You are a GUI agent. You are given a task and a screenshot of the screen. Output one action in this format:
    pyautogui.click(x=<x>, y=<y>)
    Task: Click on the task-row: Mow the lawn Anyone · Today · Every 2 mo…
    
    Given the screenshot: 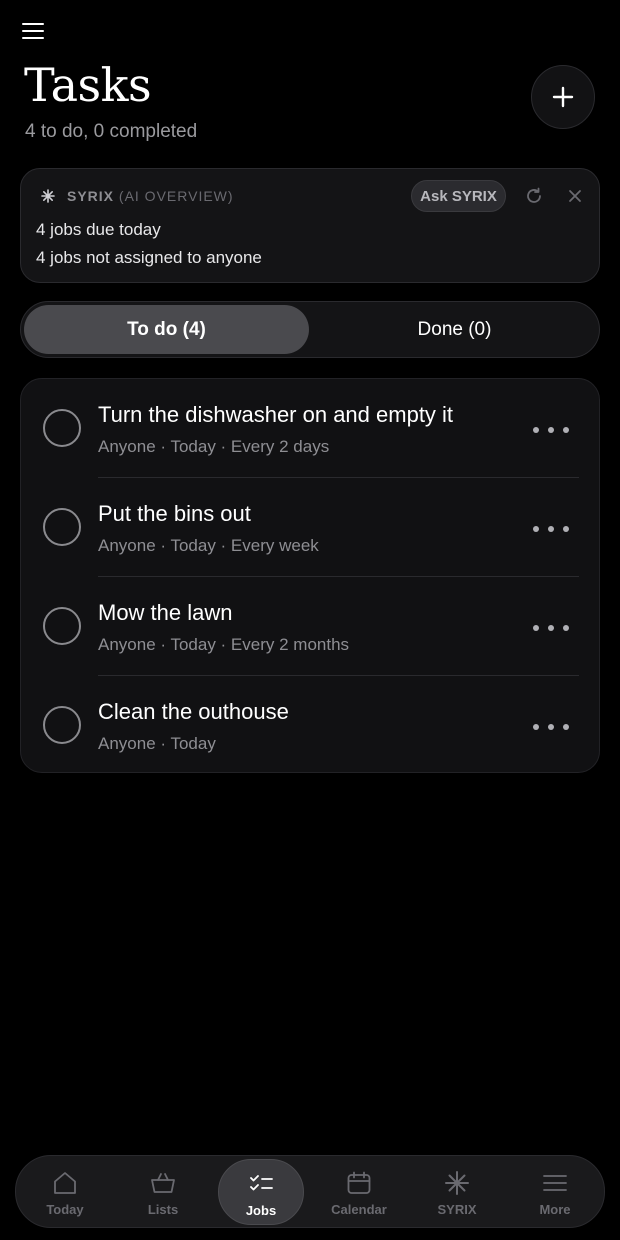 What is the action you would take?
    pyautogui.click(x=311, y=626)
    